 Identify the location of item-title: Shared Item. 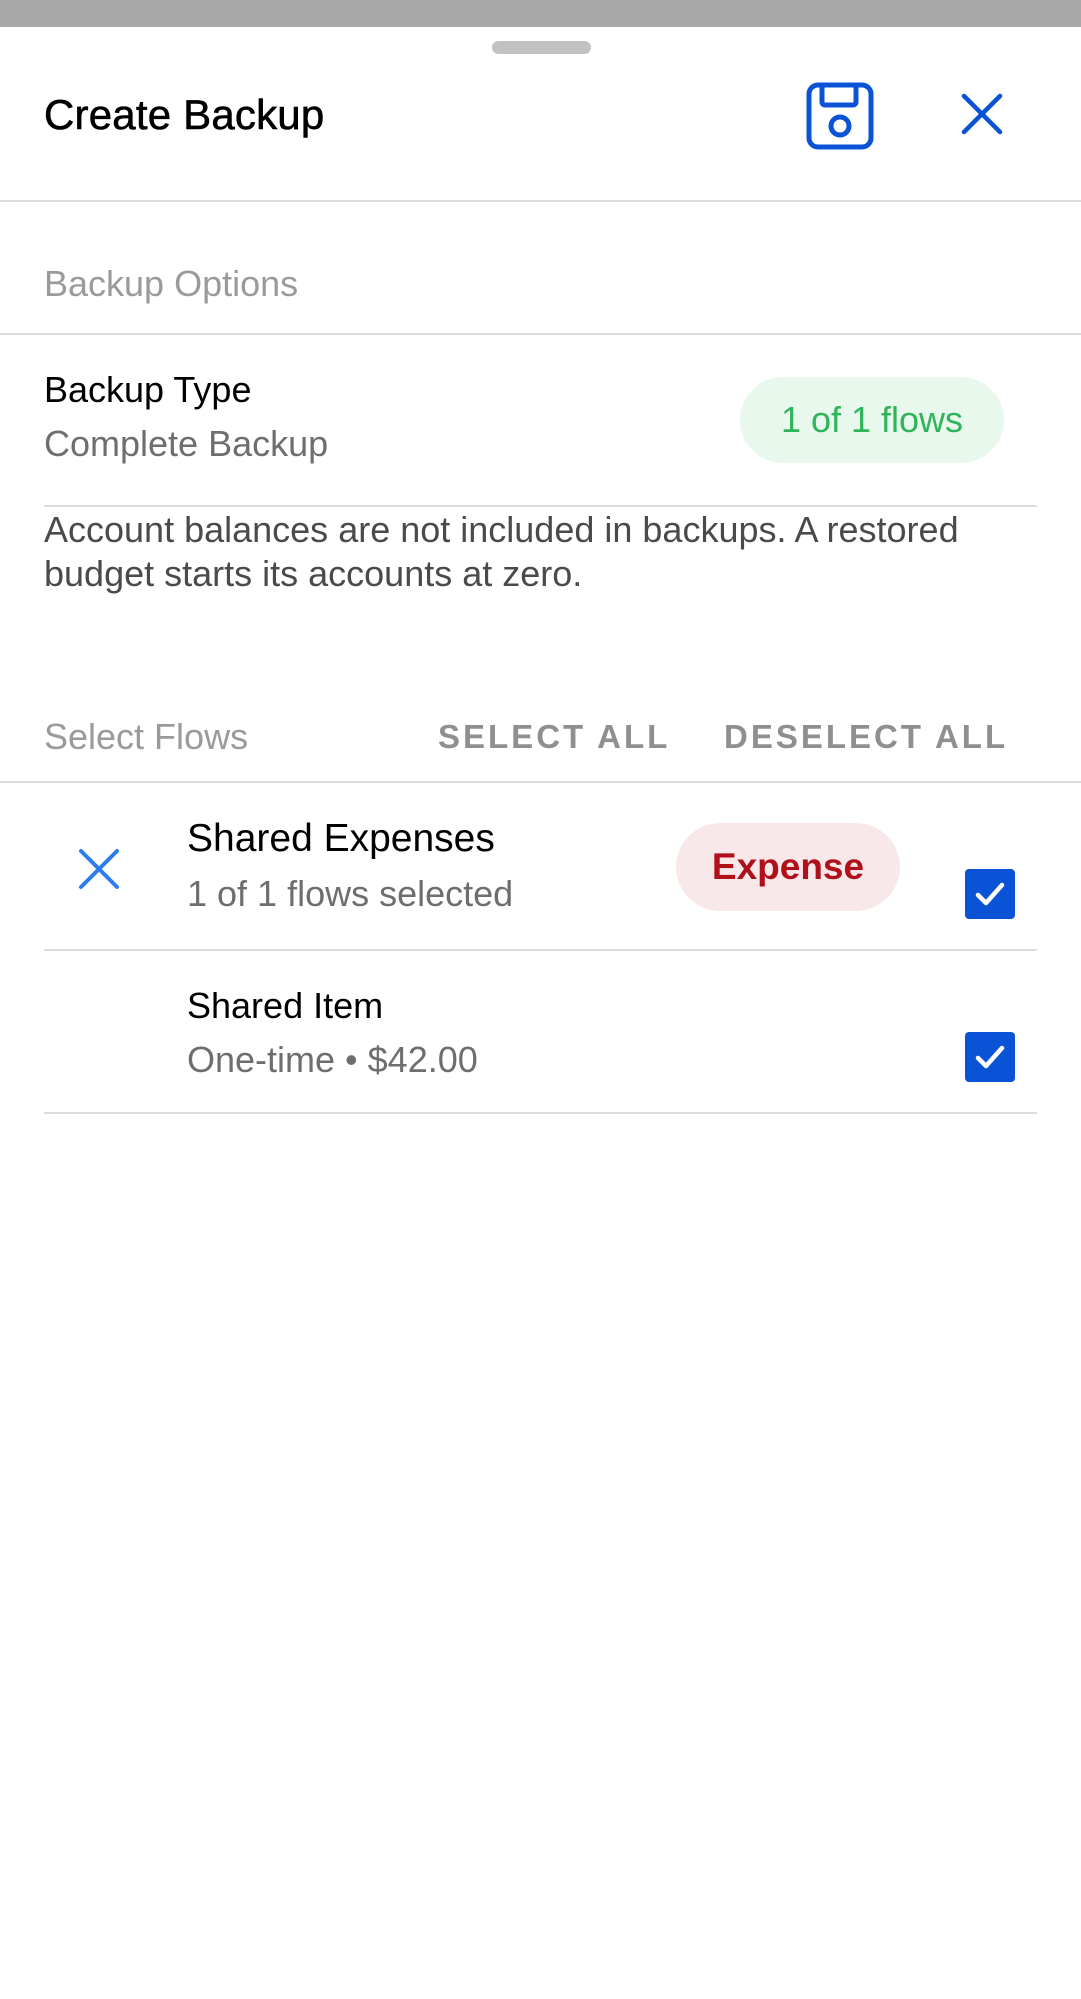
(285, 1005).